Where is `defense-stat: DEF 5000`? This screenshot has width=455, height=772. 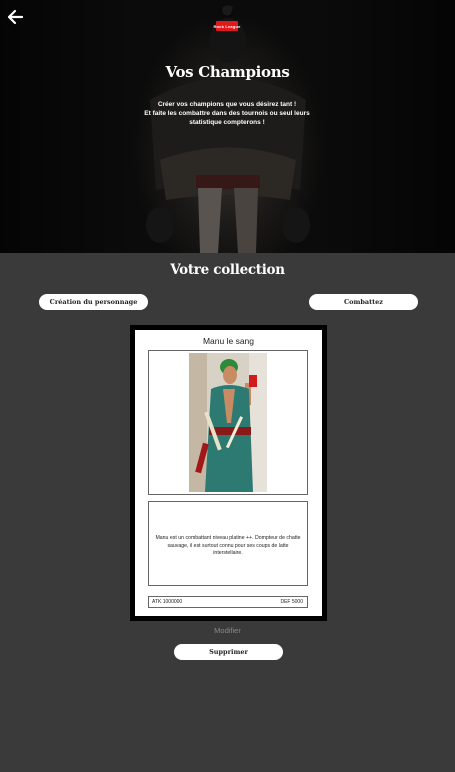 defense-stat: DEF 5000 is located at coordinates (291, 602).